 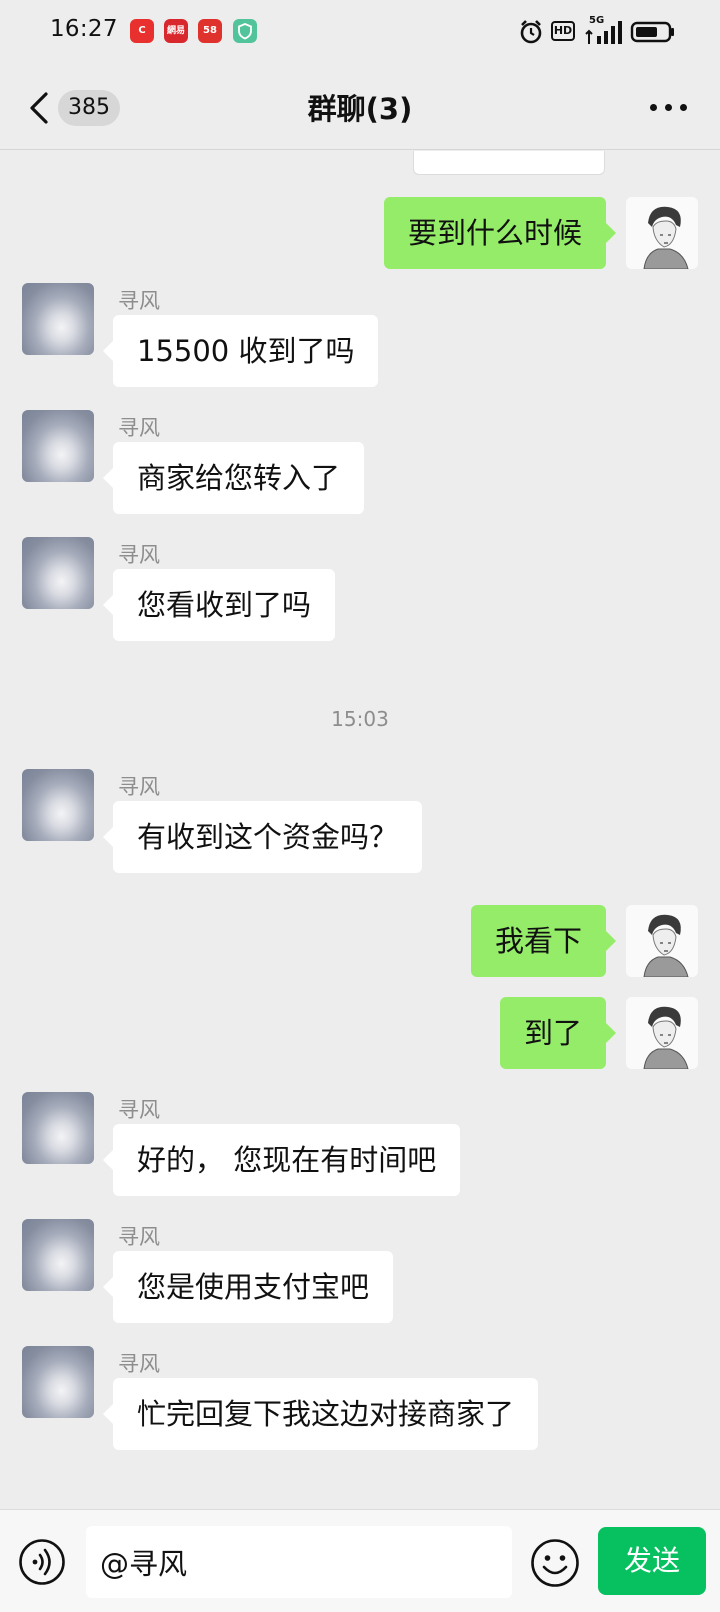 I want to click on shield-app-icon, so click(x=245, y=31).